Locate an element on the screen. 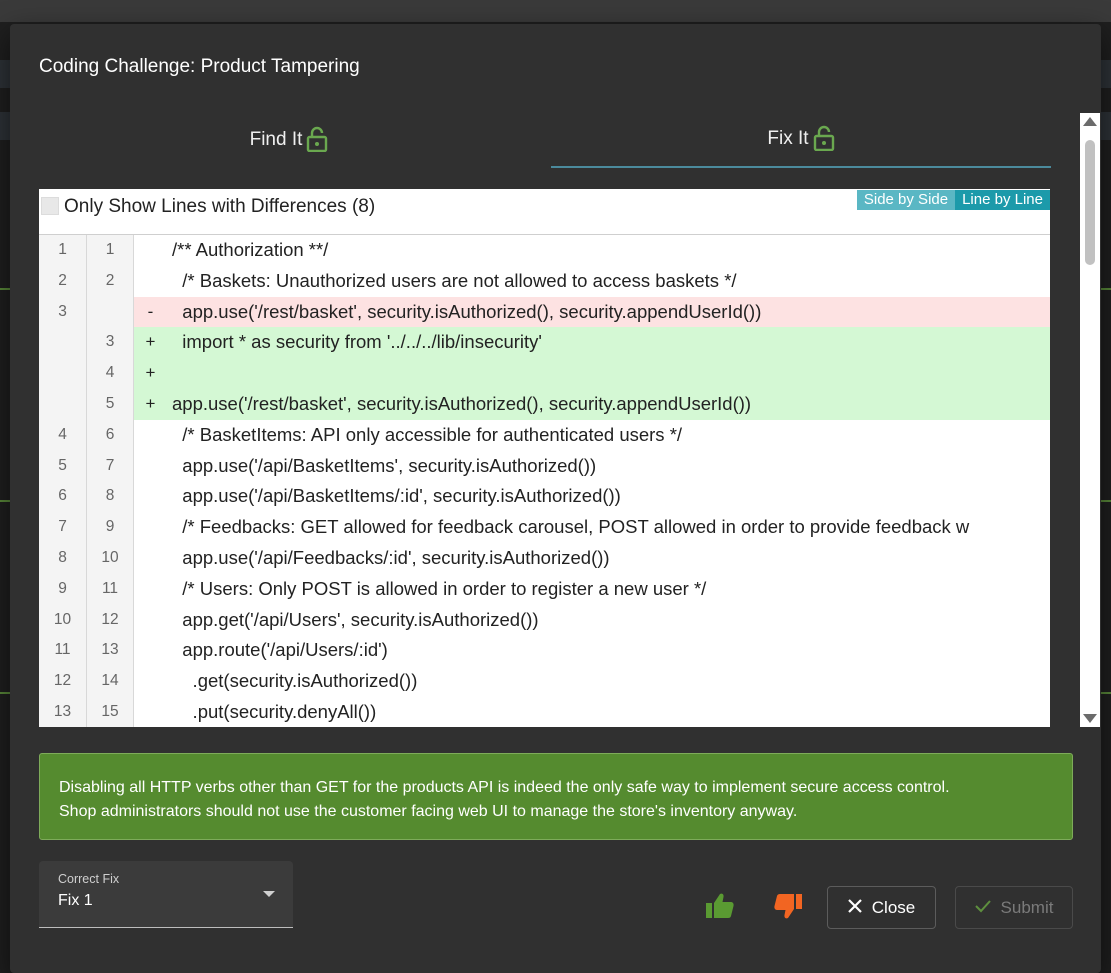 Image resolution: width=1111 pixels, height=973 pixels. thumbs-up-button is located at coordinates (720, 906).